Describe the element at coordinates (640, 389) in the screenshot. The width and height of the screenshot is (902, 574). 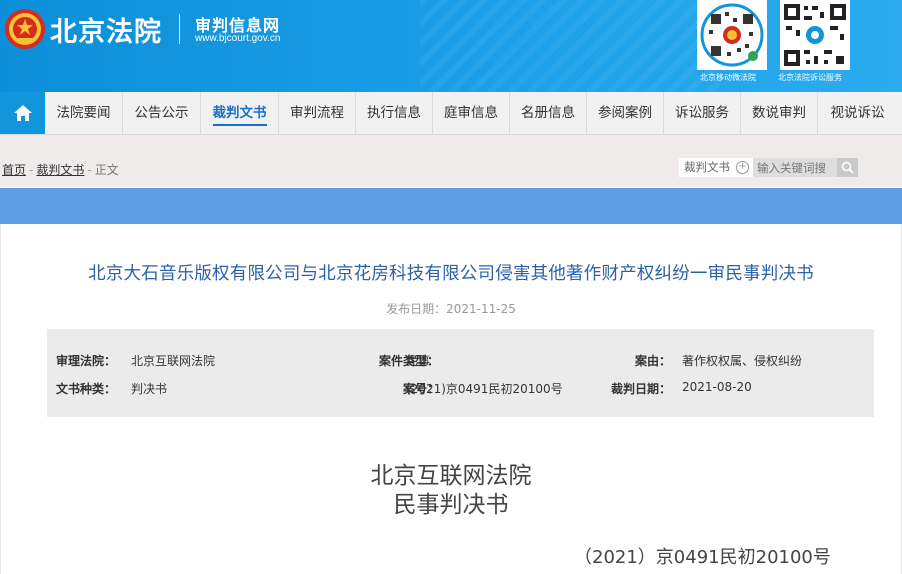
I see `judgment-date-label: 裁判日期：` at that location.